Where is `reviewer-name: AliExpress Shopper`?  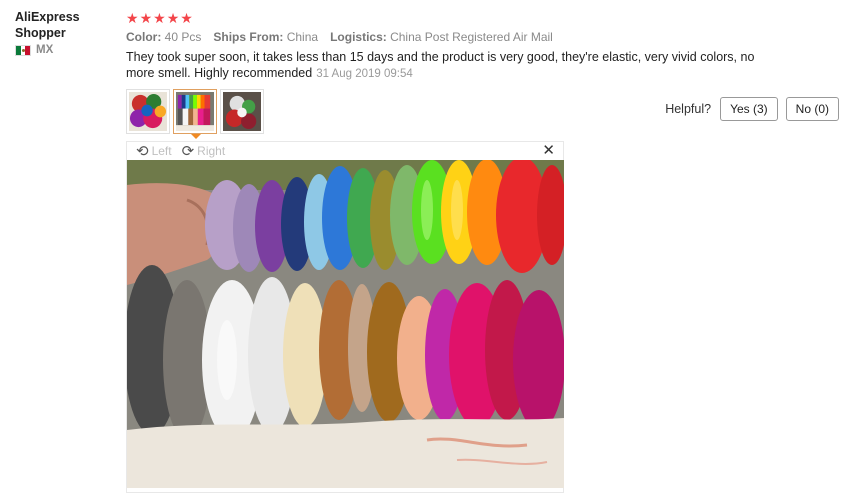
reviewer-name: AliExpress Shopper is located at coordinates (47, 25).